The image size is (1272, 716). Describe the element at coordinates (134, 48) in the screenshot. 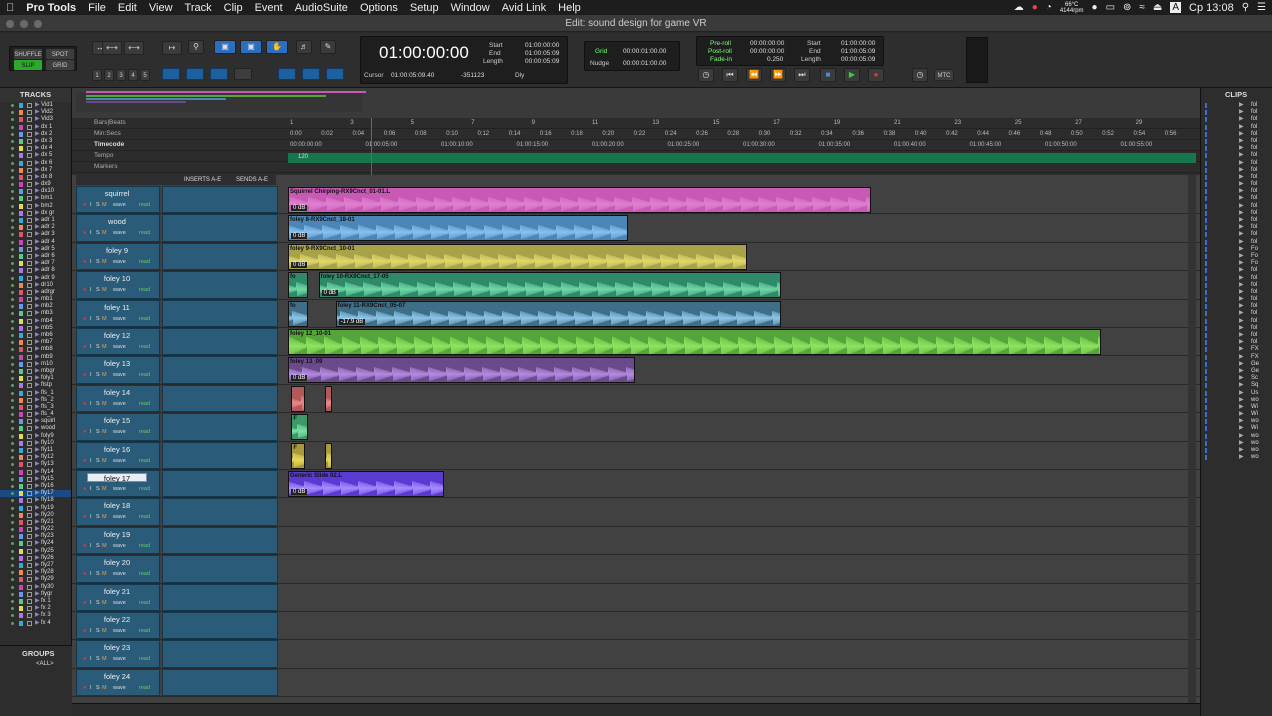

I see `zoom-v-icon: ⟷` at that location.